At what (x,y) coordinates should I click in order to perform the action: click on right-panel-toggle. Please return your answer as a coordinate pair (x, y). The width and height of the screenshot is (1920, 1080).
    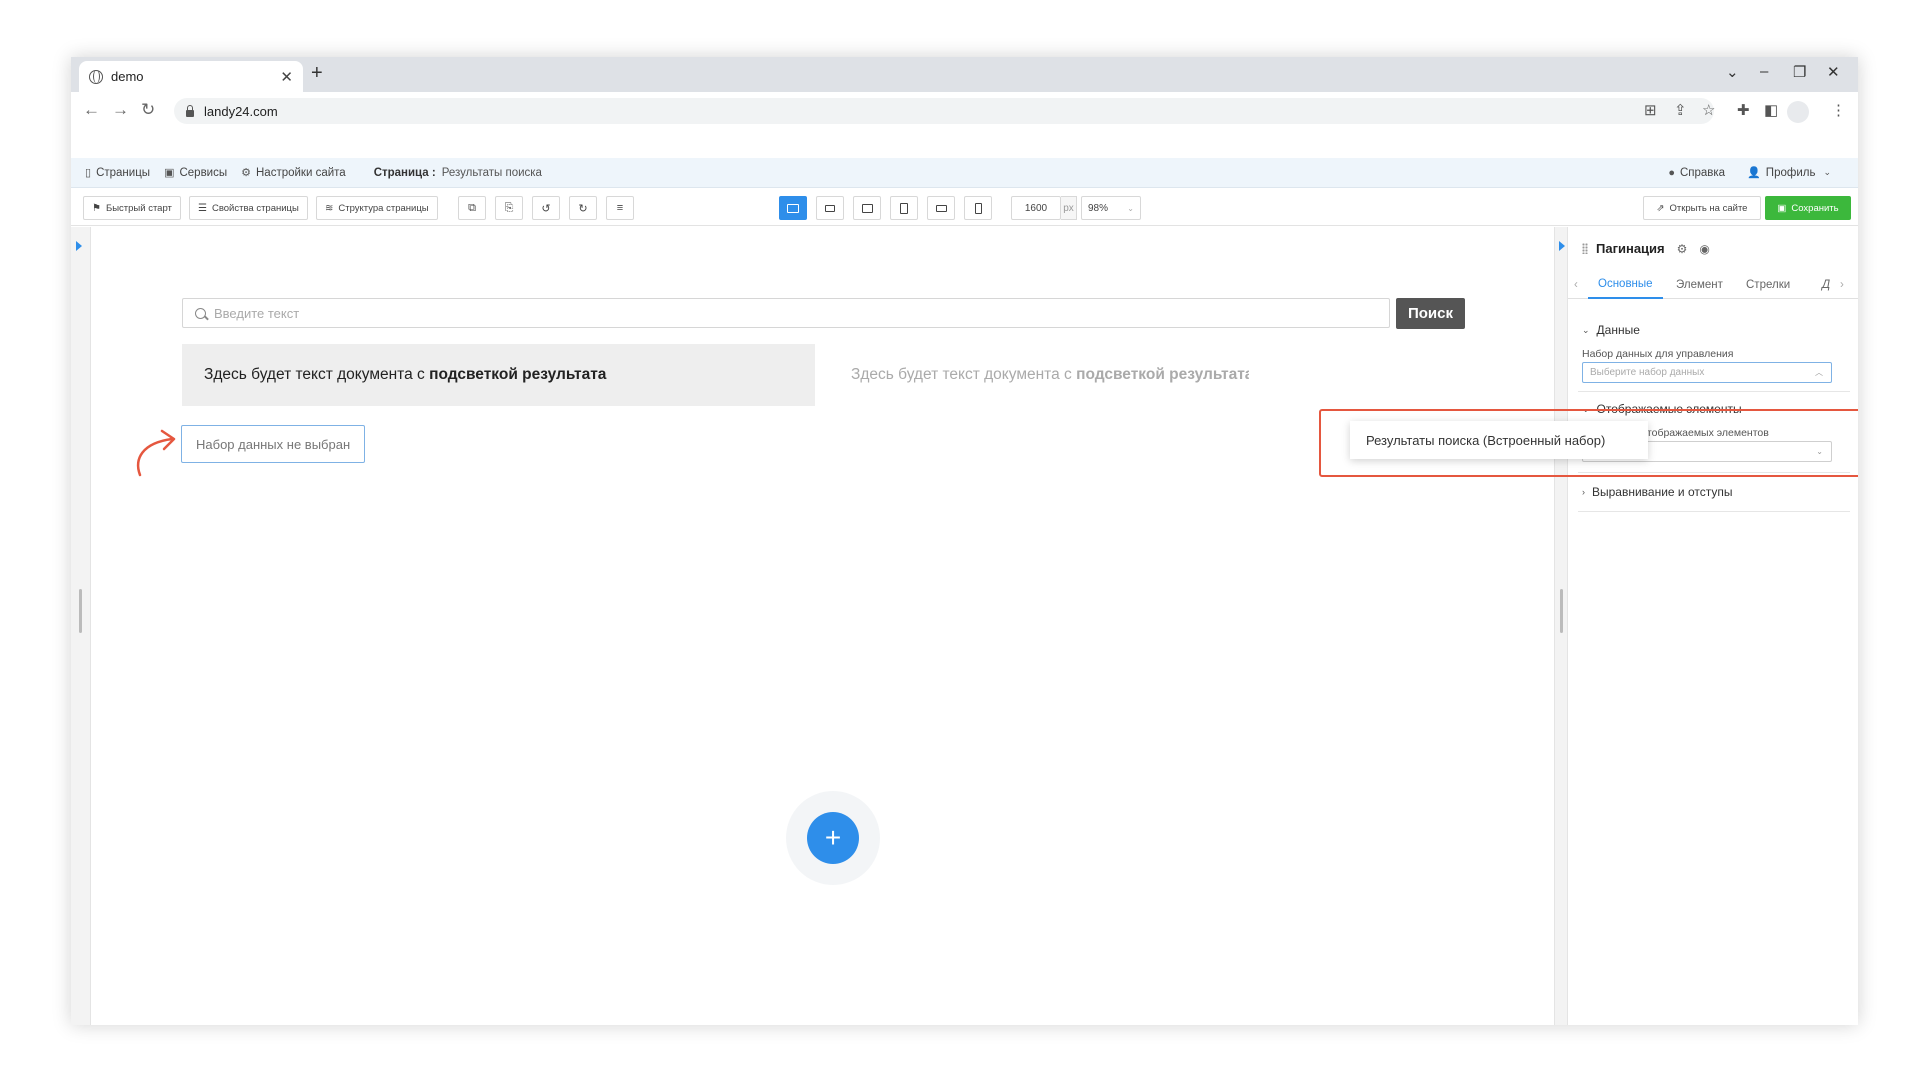
    Looking at the image, I should click on (1561, 626).